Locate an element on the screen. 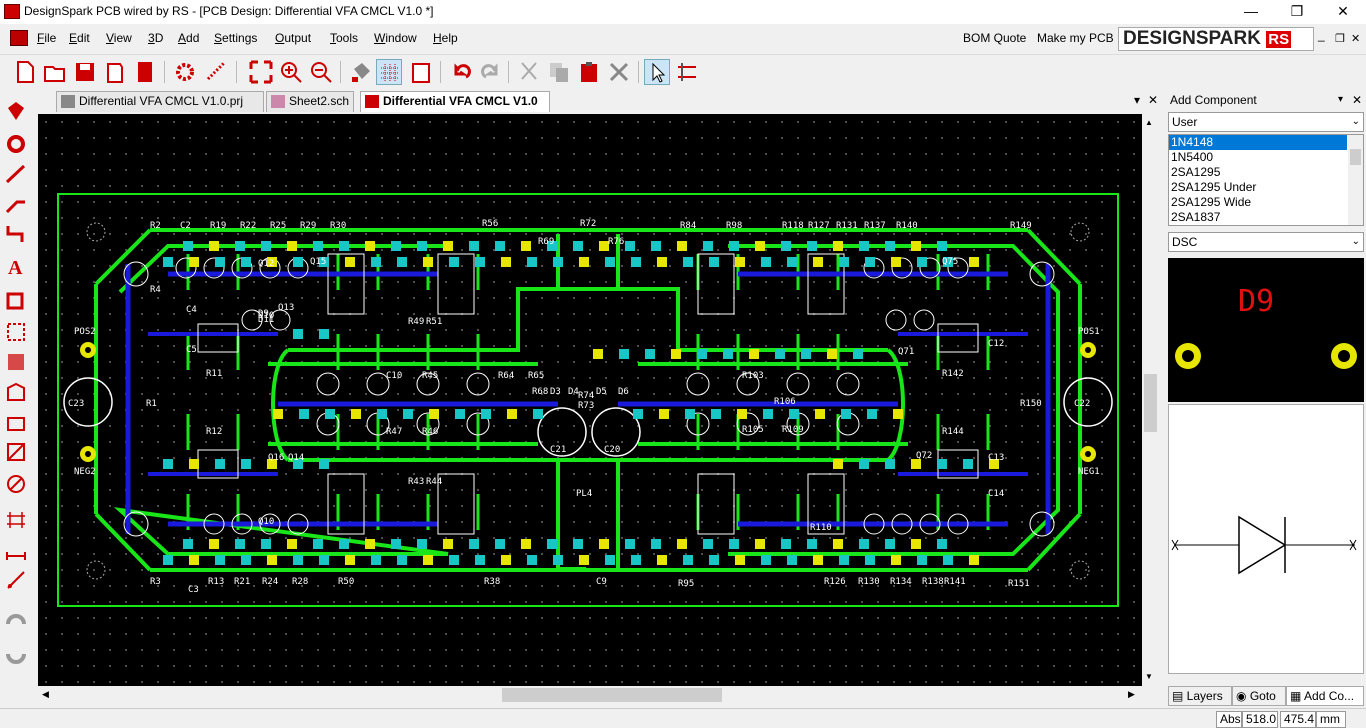 Image resolution: width=1366 pixels, height=728 pixels. menu-settings: Settings is located at coordinates (235, 38).